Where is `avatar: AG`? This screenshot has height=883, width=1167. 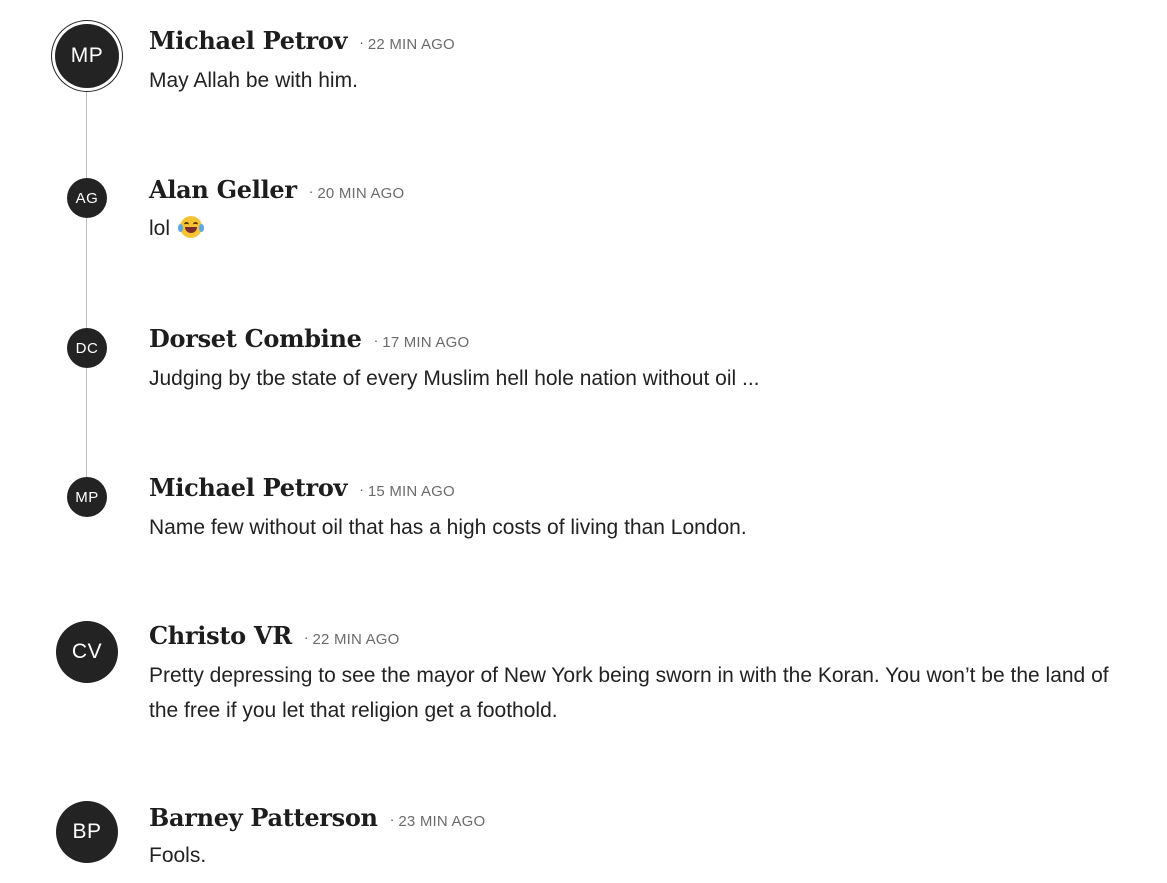 avatar: AG is located at coordinates (87, 198).